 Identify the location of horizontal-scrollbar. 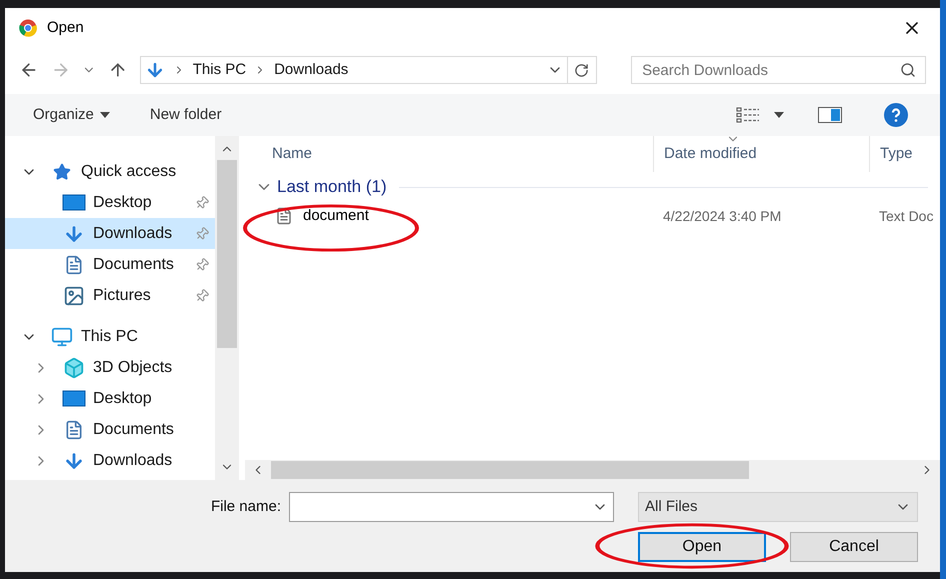
(592, 470).